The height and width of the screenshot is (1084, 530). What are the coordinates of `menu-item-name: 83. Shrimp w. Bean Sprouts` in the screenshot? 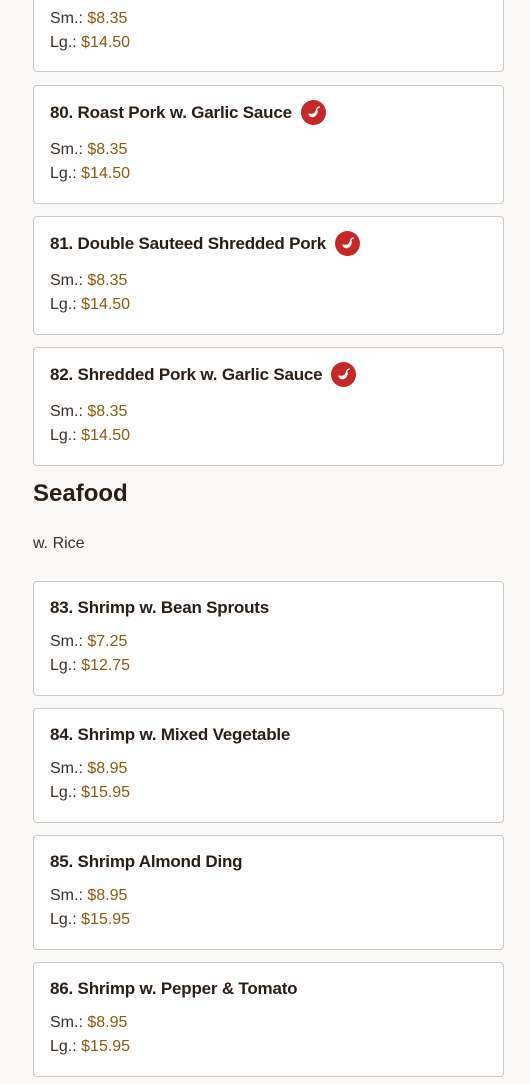 It's located at (159, 607).